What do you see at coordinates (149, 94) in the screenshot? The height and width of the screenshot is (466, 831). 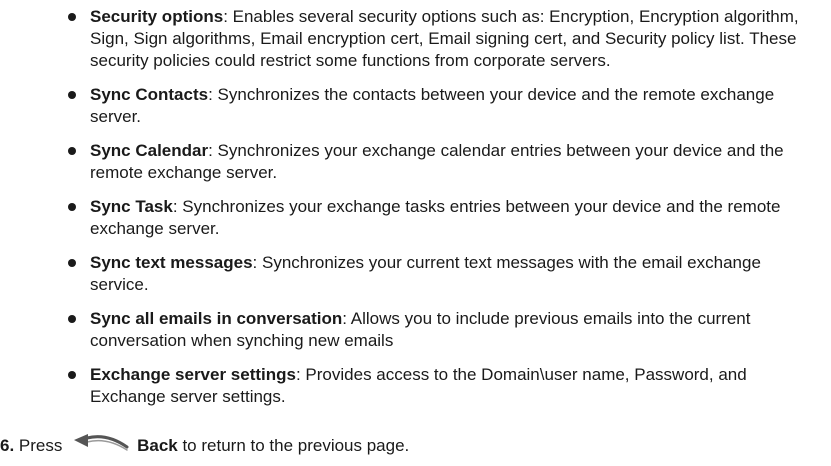 I see `item-term: Sync Contacts` at bounding box center [149, 94].